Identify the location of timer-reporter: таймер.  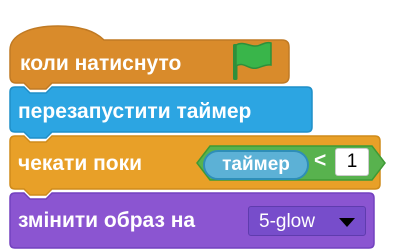
(256, 165).